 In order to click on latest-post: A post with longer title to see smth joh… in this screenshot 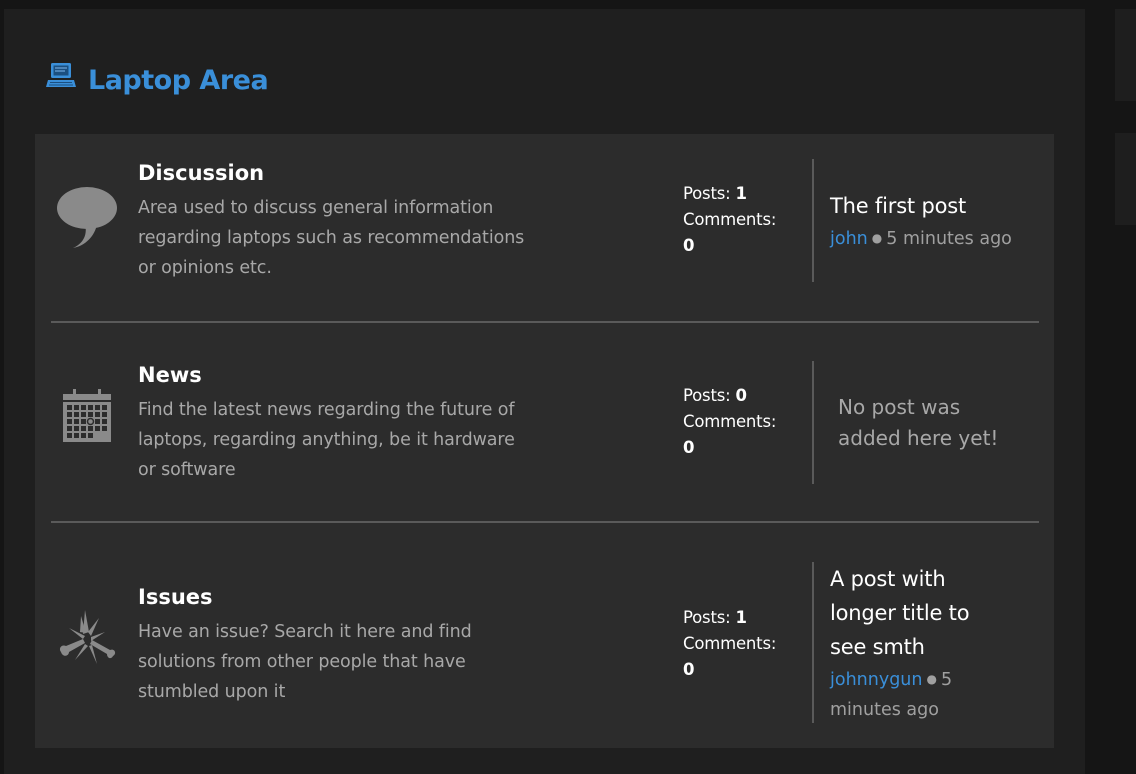, I will do `click(920, 643)`.